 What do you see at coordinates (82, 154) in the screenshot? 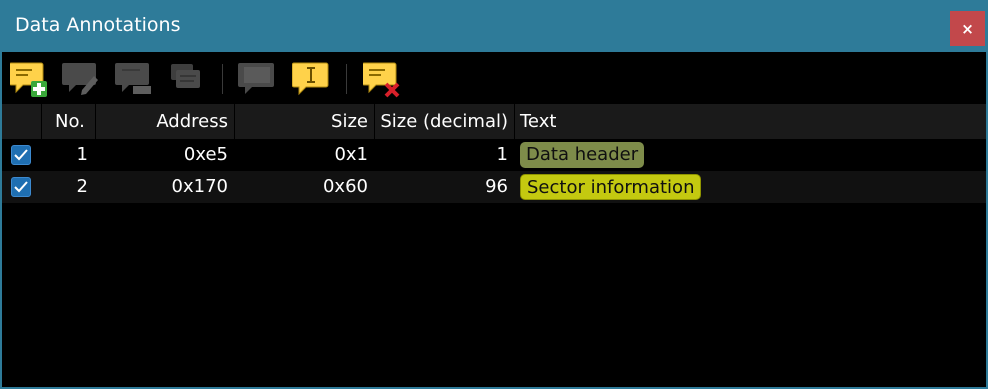
I see `cell-no: 1` at bounding box center [82, 154].